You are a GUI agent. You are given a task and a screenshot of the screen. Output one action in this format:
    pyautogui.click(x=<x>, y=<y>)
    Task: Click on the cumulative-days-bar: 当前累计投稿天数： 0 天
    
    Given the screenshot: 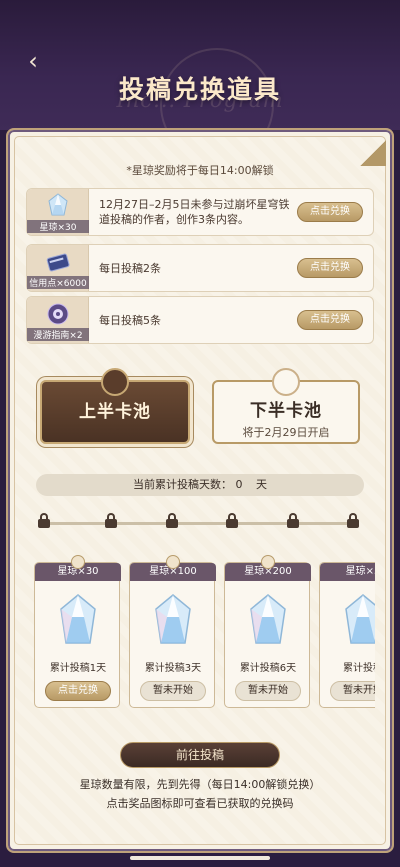 What is the action you would take?
    pyautogui.click(x=200, y=485)
    